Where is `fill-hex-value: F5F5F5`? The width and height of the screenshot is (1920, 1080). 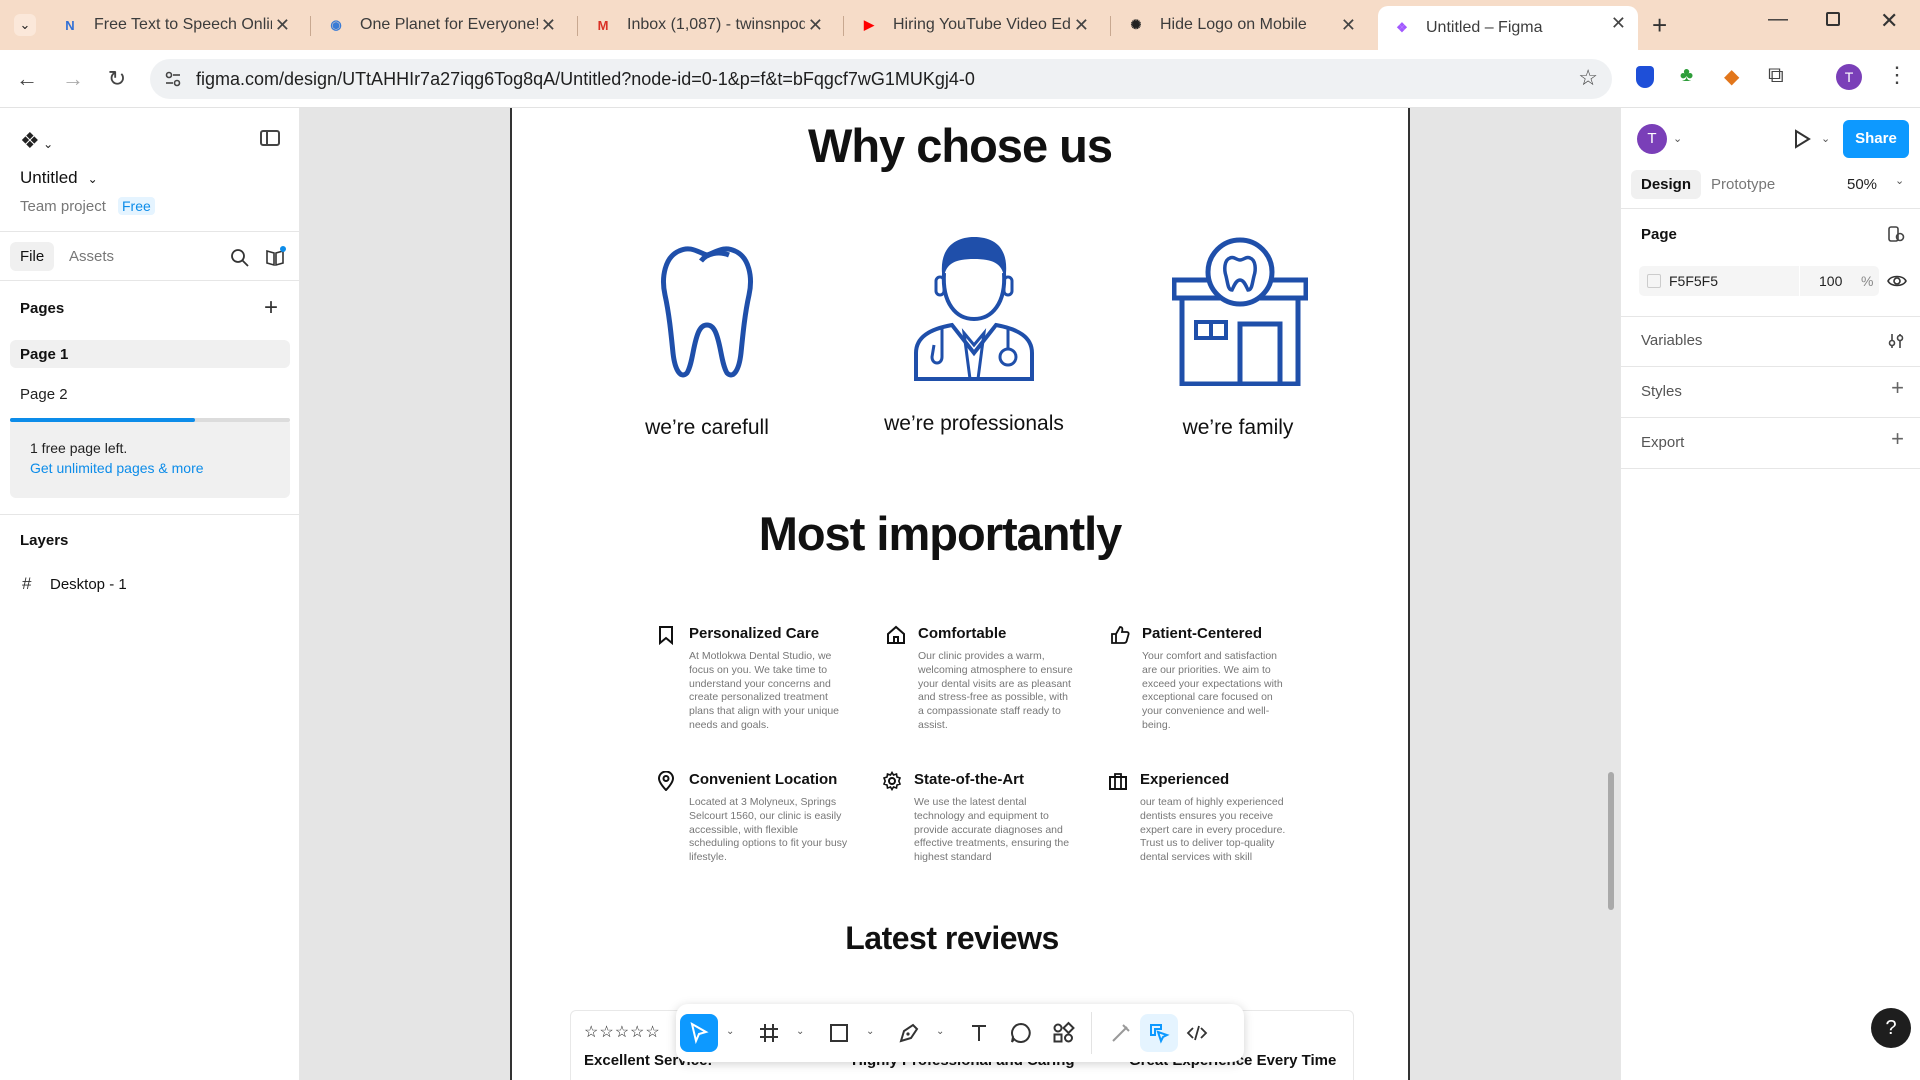 fill-hex-value: F5F5F5 is located at coordinates (1693, 281).